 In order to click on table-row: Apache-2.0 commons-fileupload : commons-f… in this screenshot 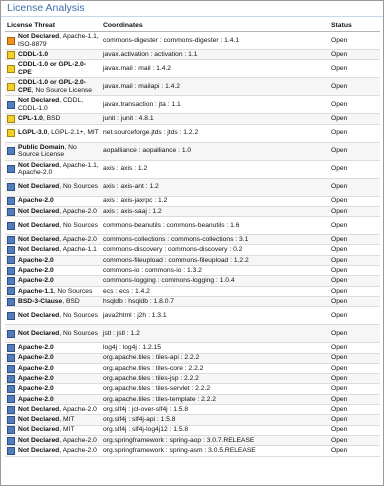, I will do `click(192, 261)`.